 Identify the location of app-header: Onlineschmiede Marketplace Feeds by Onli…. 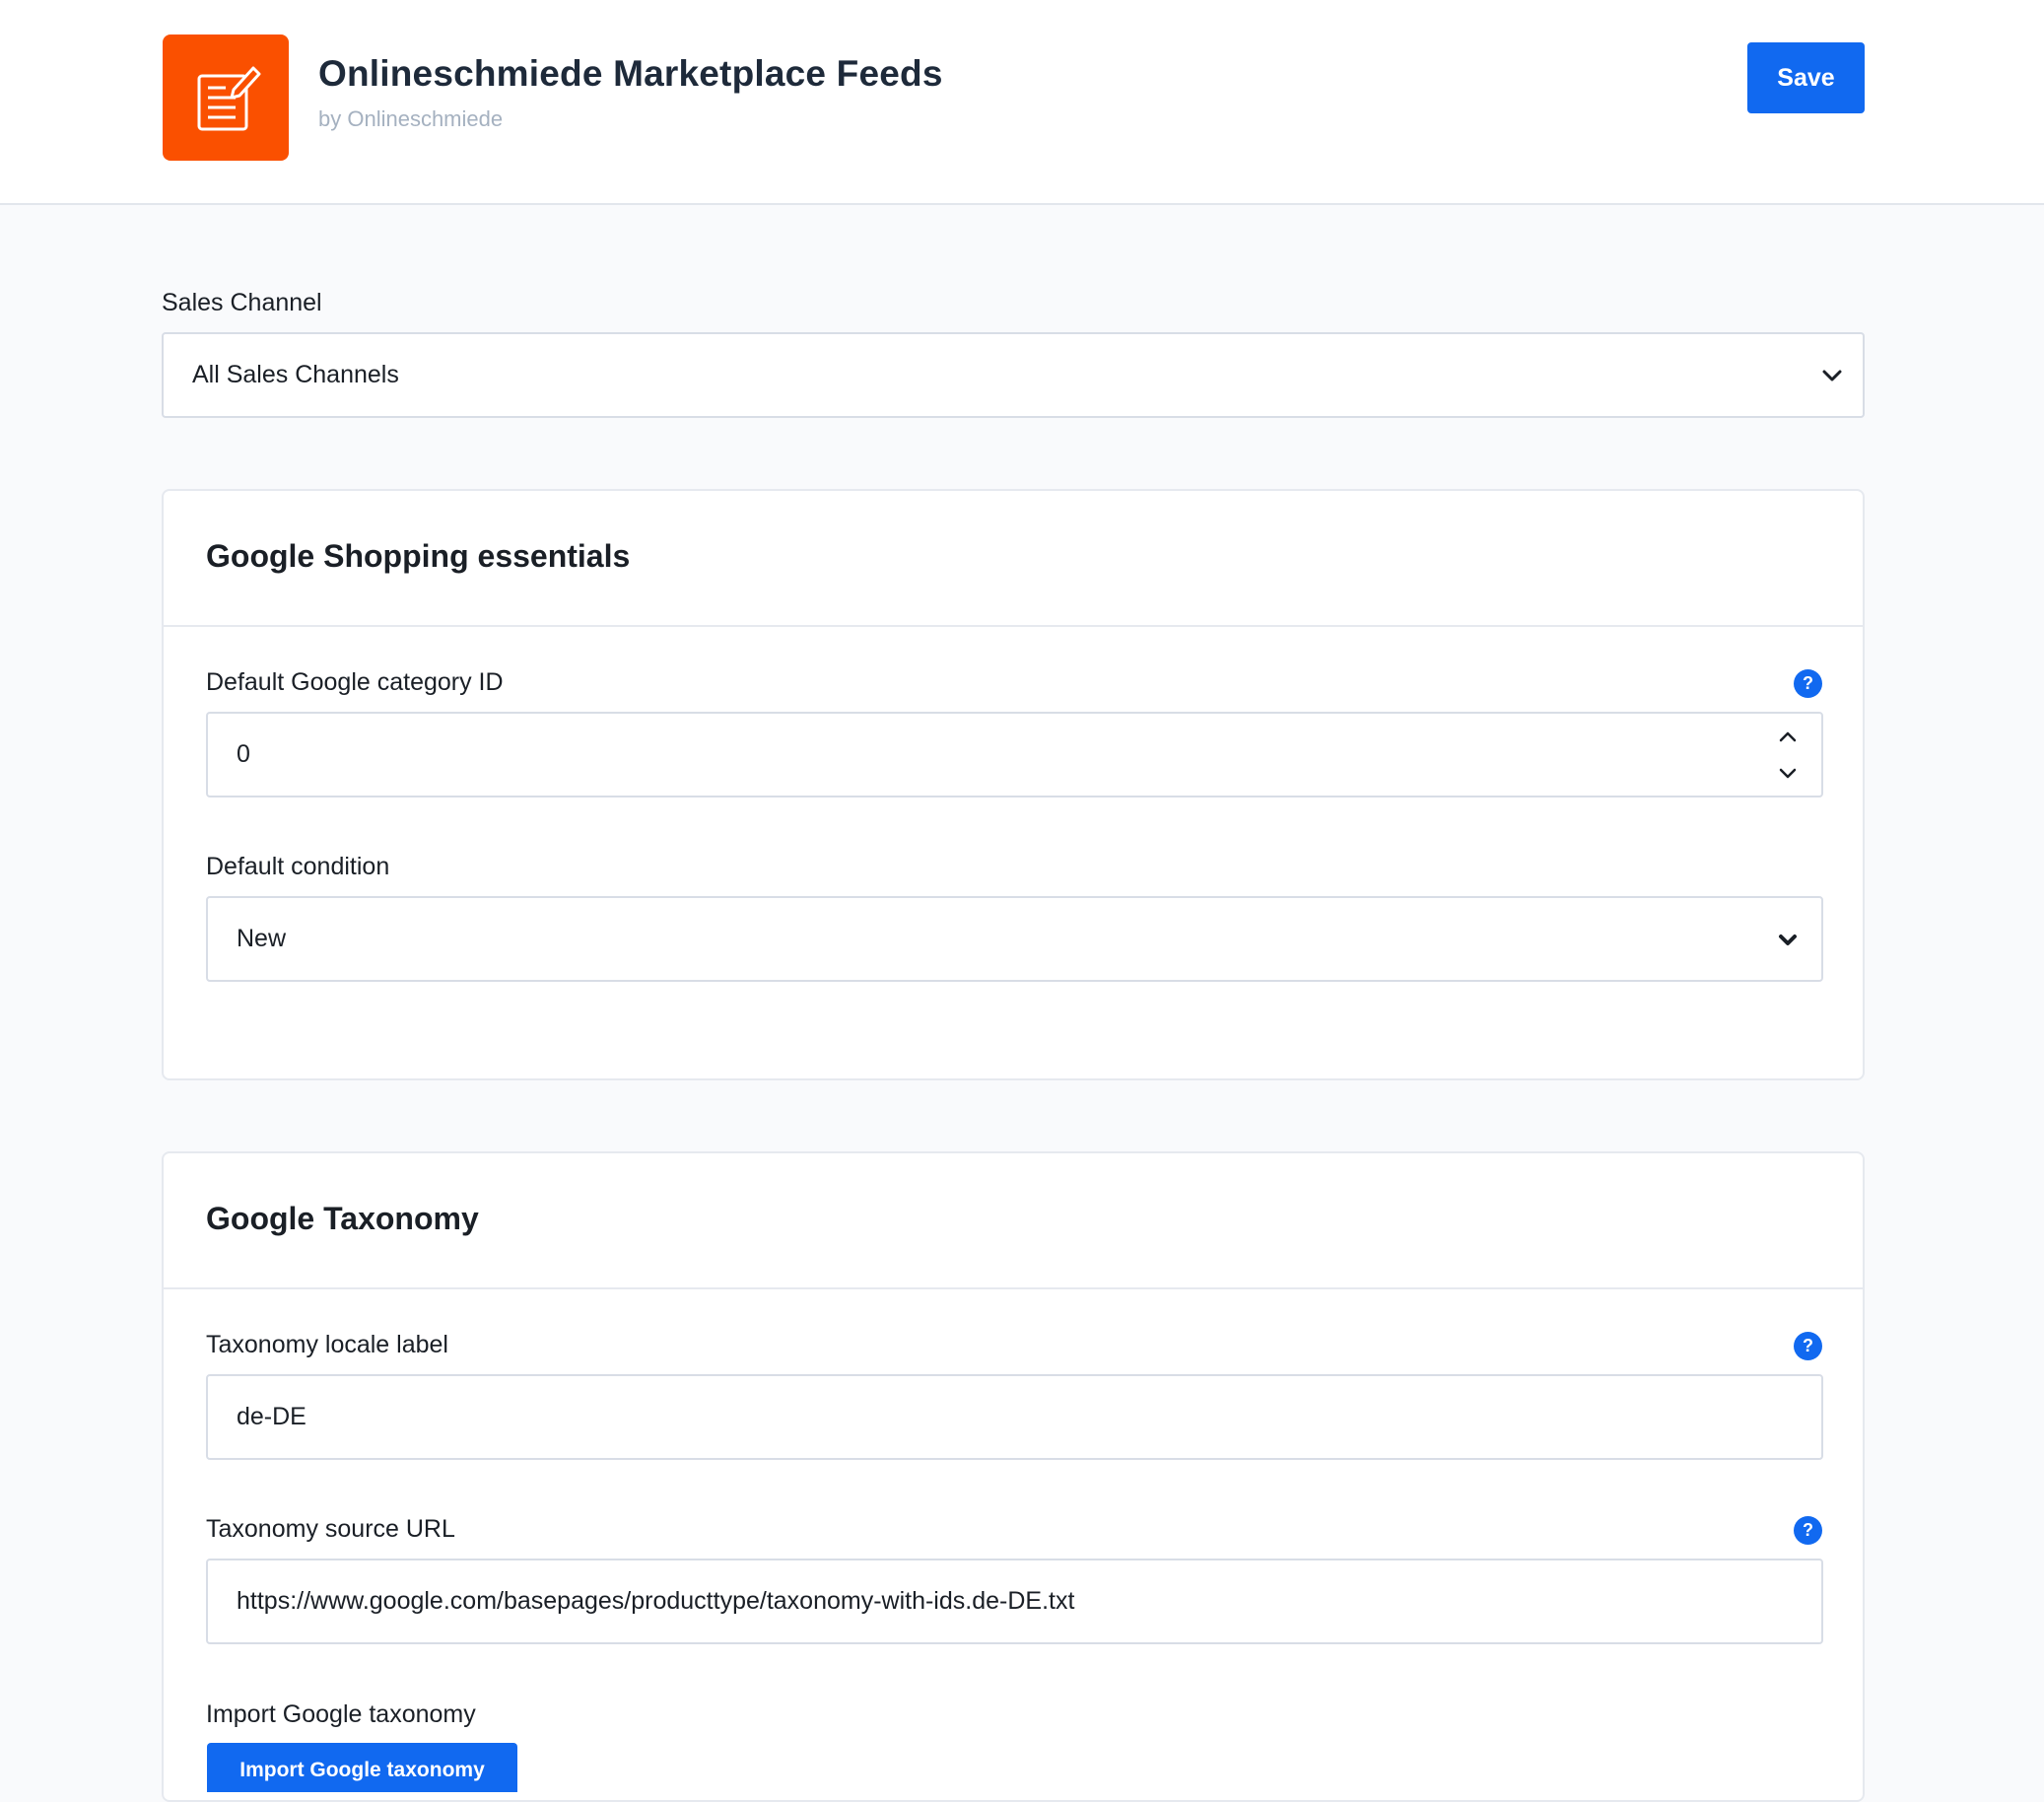
(1022, 102).